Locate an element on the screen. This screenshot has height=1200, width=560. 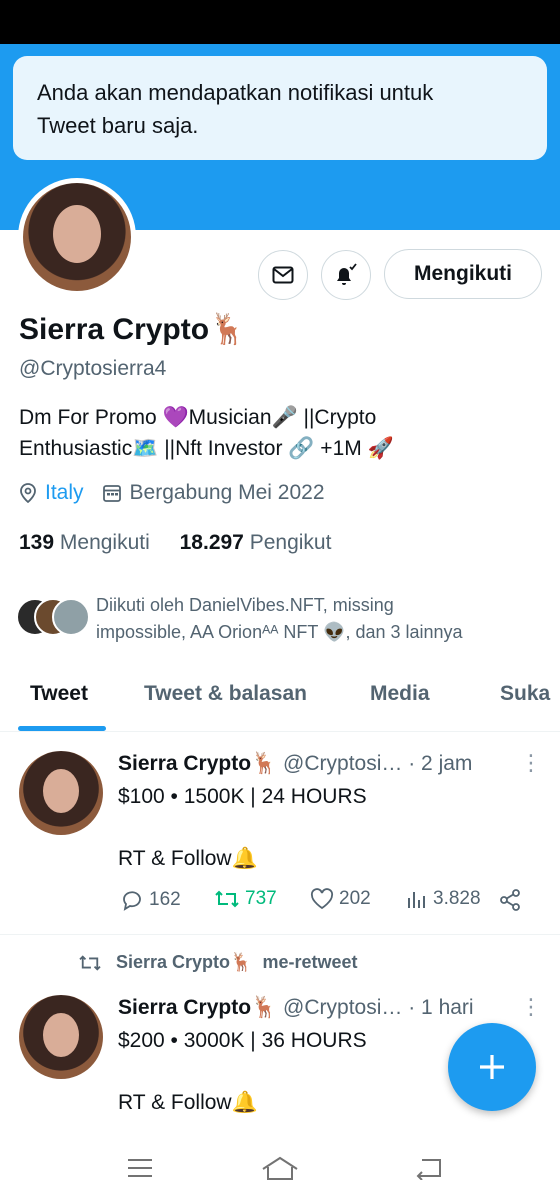
bio-line-2: Enthusiastic🗺️ ||Nft Investor 🔗 +1M 🚀 is located at coordinates (206, 448).